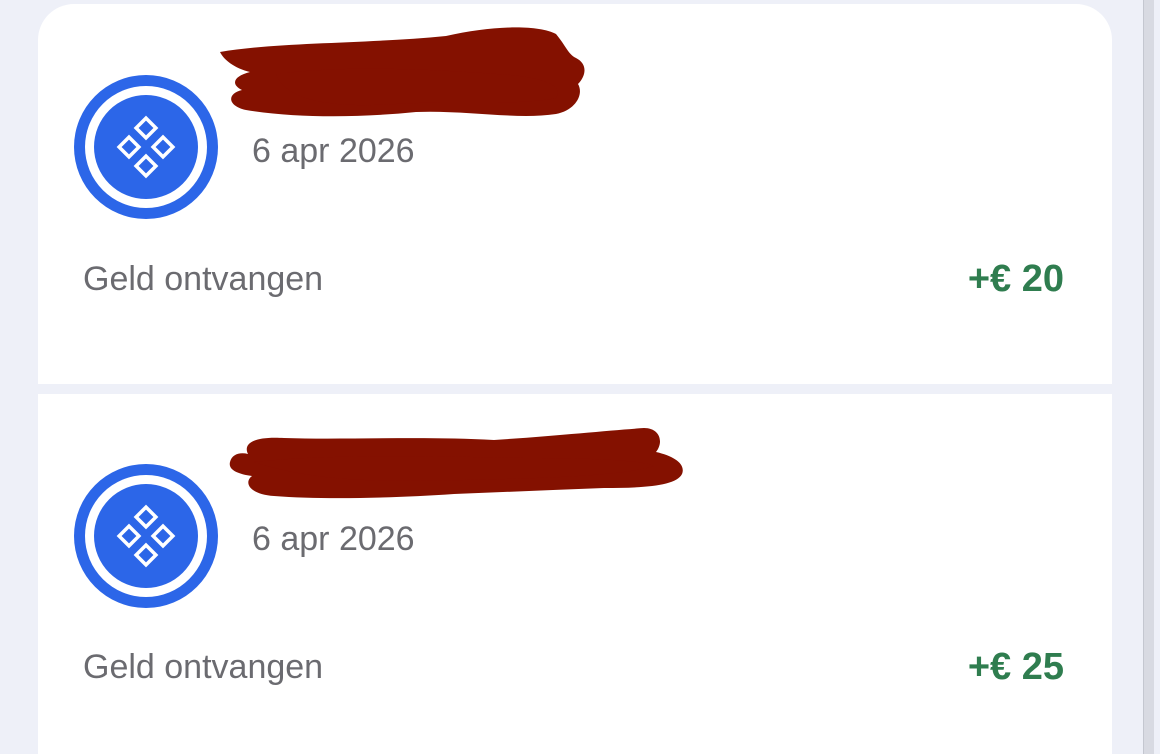 Image resolution: width=1160 pixels, height=754 pixels. I want to click on scrollbar, so click(1148, 377).